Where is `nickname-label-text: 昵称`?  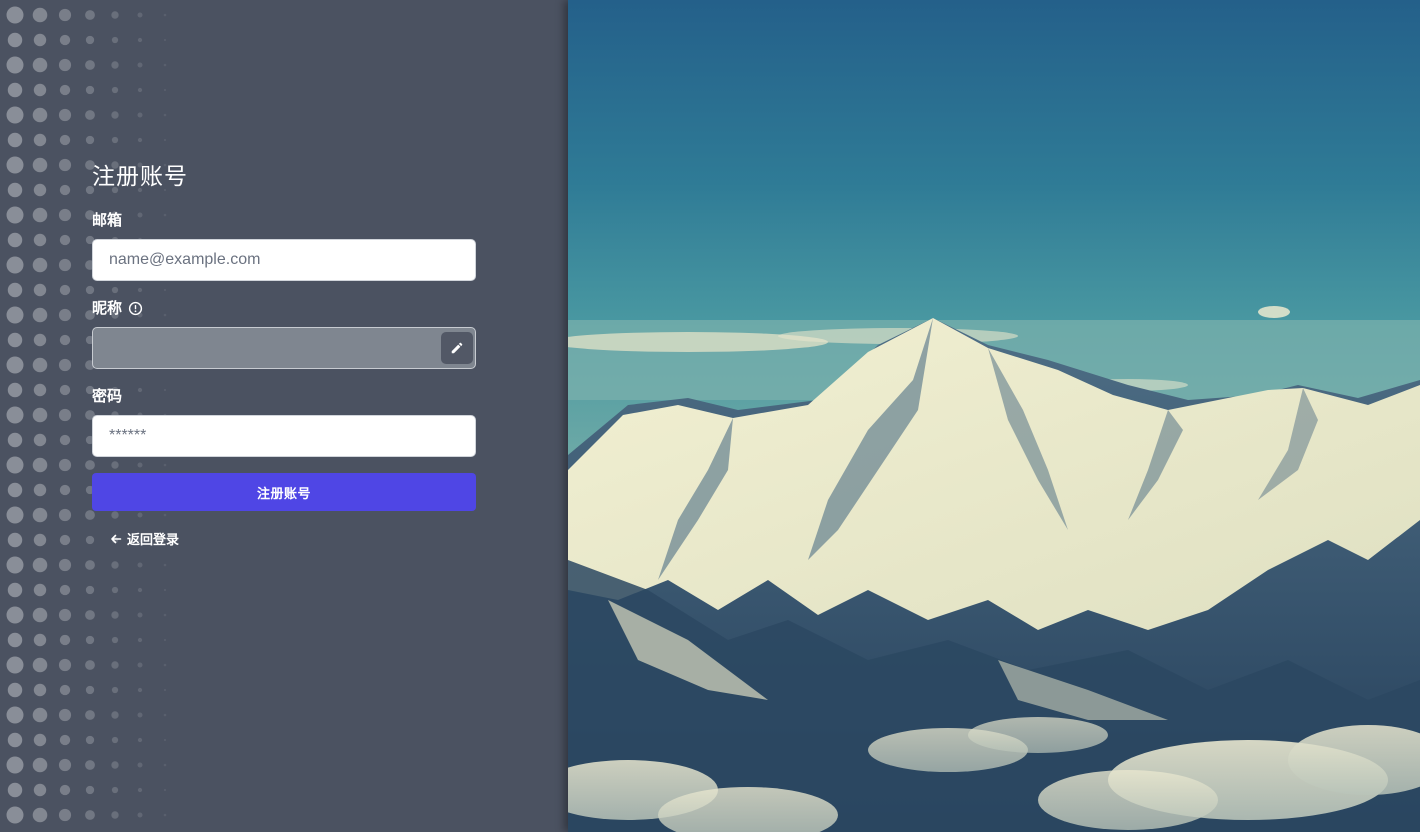
nickname-label-text: 昵称 is located at coordinates (107, 308).